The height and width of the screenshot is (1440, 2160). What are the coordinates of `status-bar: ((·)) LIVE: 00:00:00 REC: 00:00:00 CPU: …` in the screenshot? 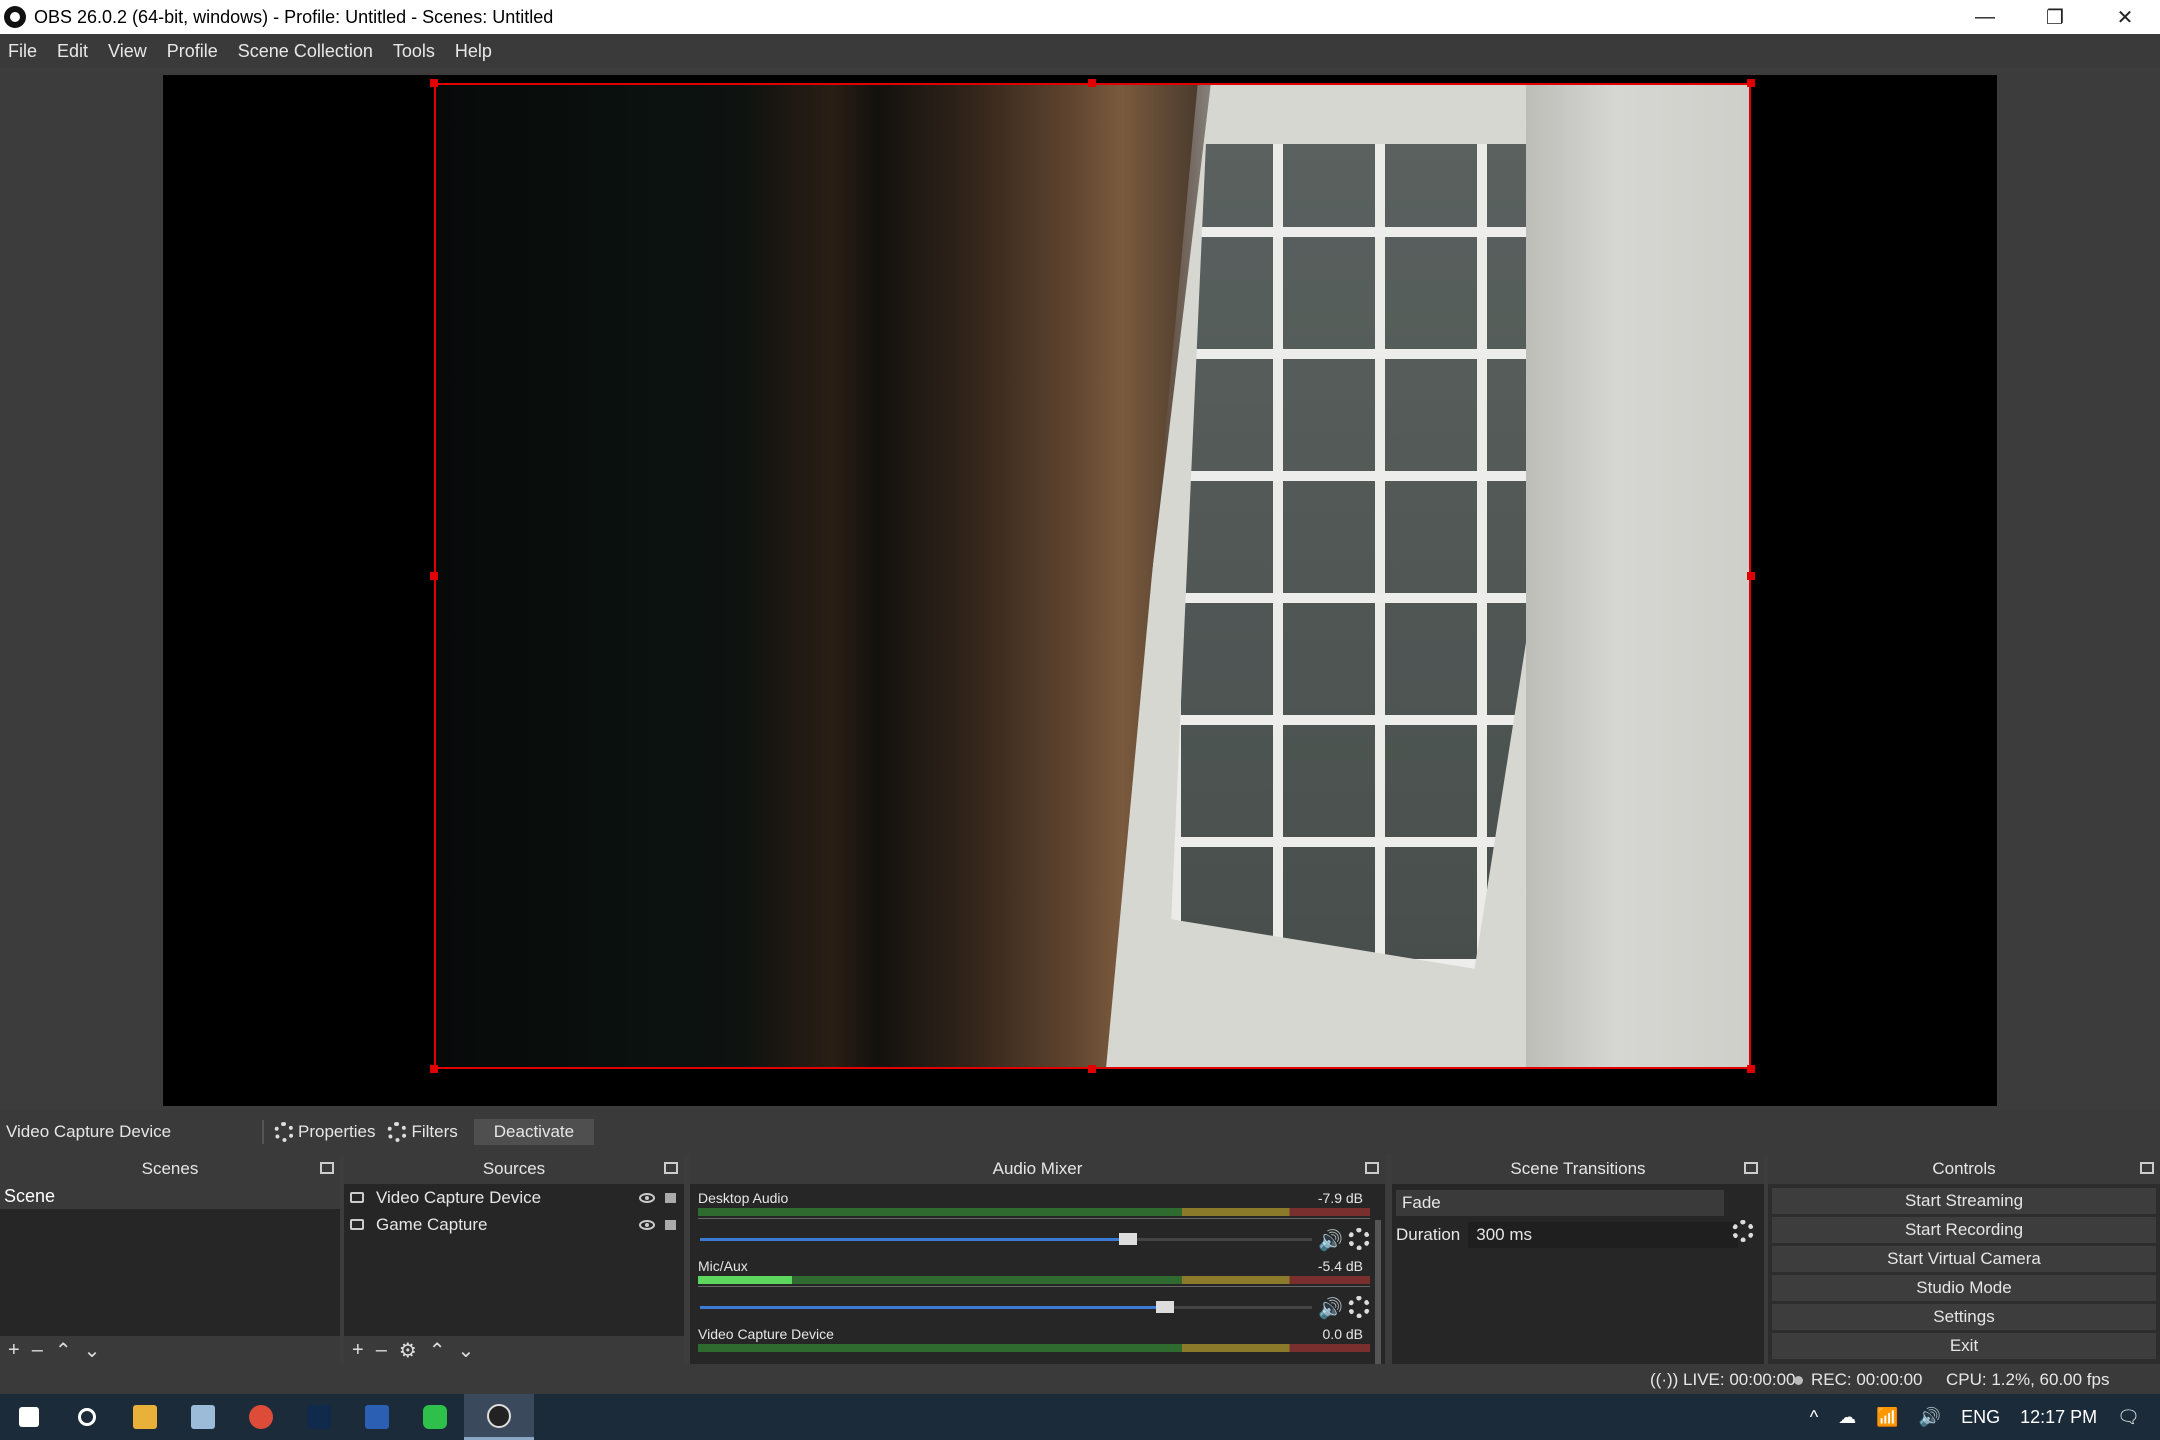 It's located at (1080, 1379).